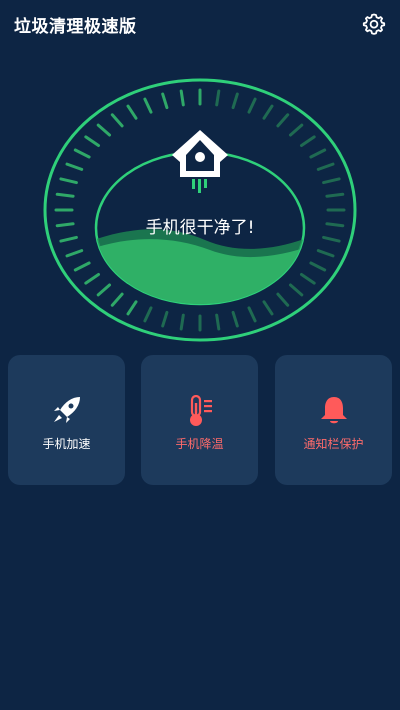 This screenshot has width=400, height=710. What do you see at coordinates (200, 228) in the screenshot?
I see `status-message: 手机很干净了!` at bounding box center [200, 228].